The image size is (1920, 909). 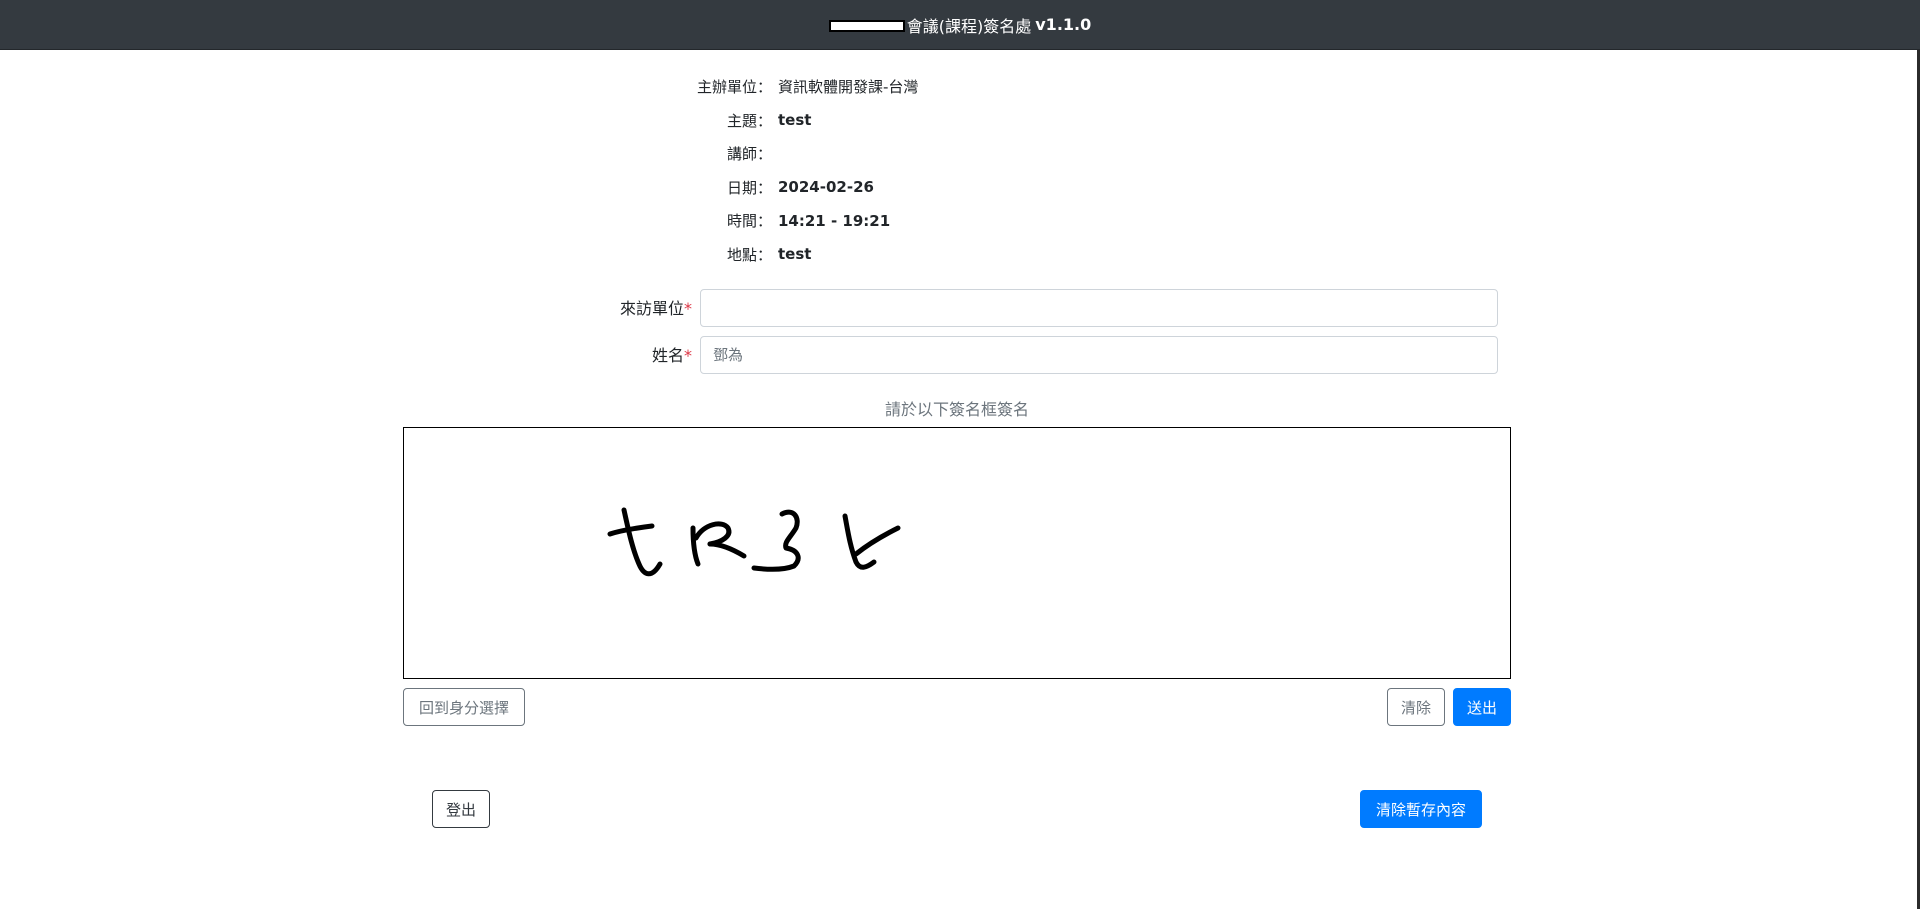 I want to click on name-label: 姓名*, so click(x=630, y=356).